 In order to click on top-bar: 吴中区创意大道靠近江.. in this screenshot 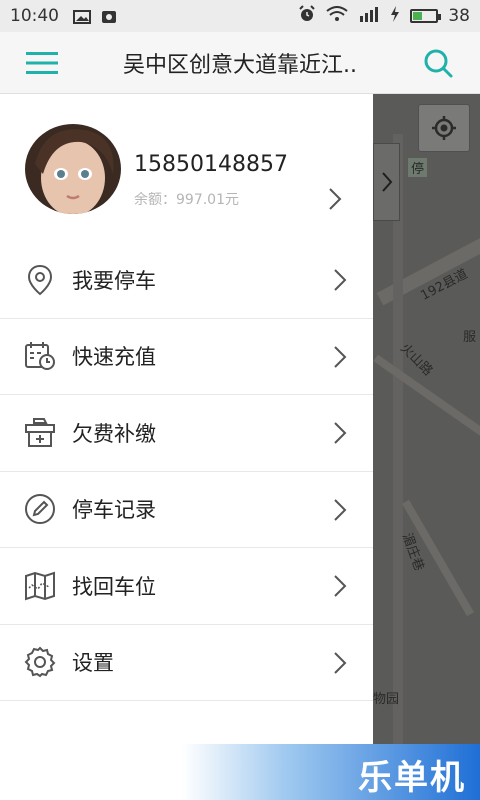, I will do `click(240, 63)`.